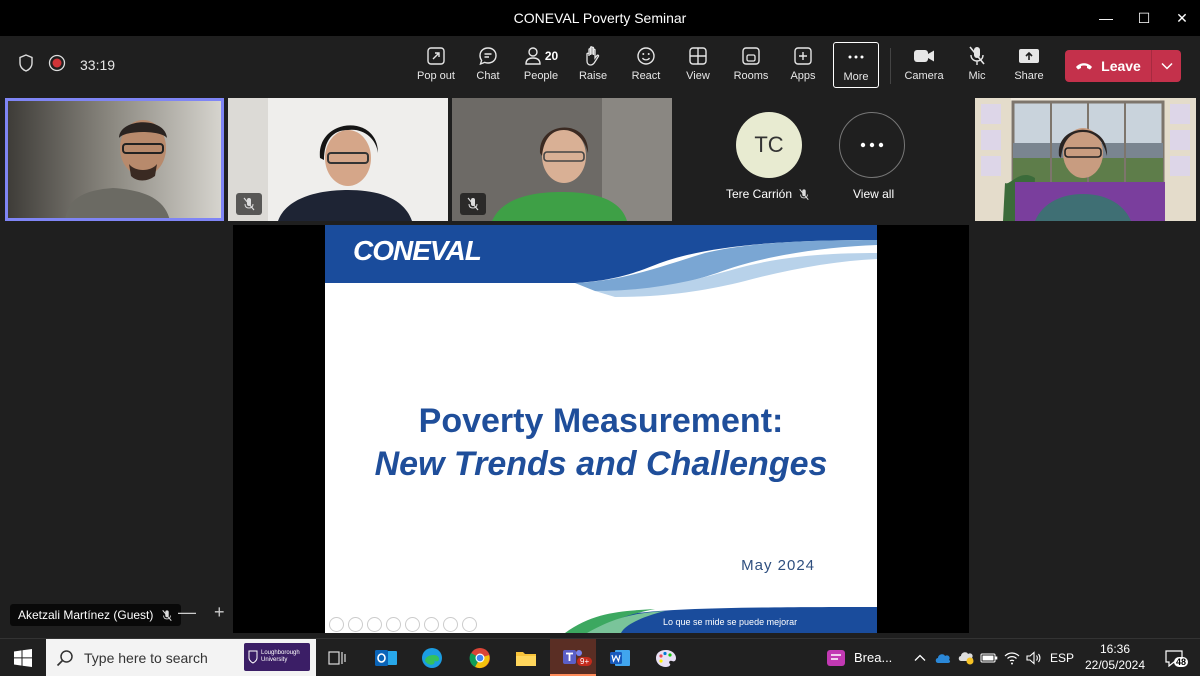 The width and height of the screenshot is (1200, 676). Describe the element at coordinates (417, 250) in the screenshot. I see `coneval-logo: CONEVAL` at that location.